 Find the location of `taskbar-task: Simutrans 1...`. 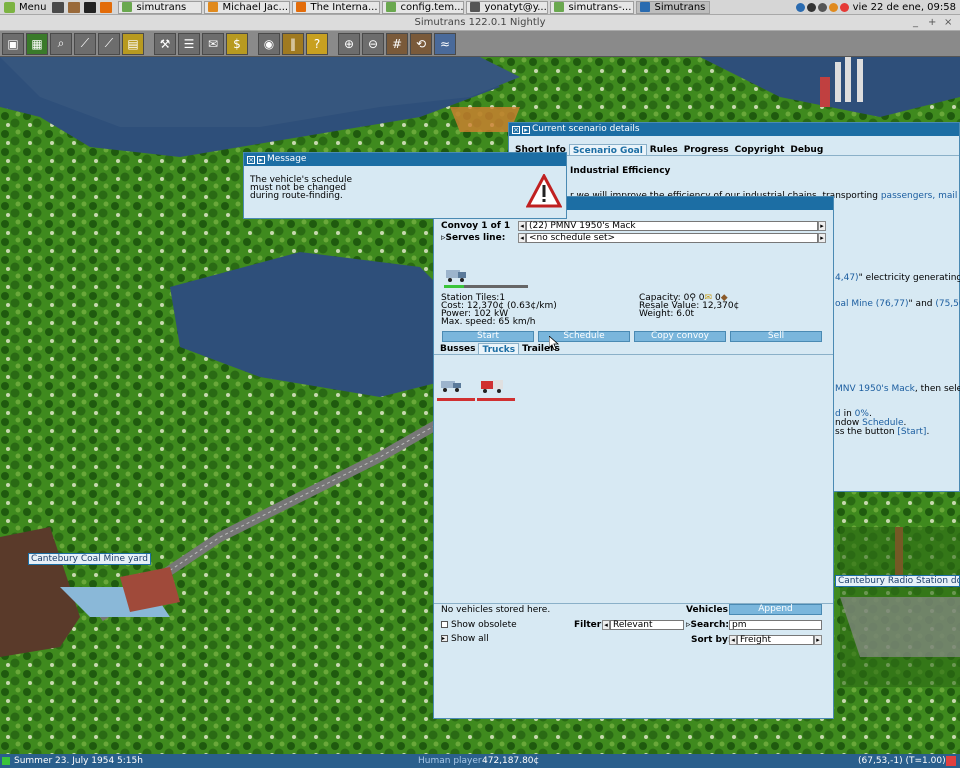

taskbar-task: Simutrans 1... is located at coordinates (673, 7).